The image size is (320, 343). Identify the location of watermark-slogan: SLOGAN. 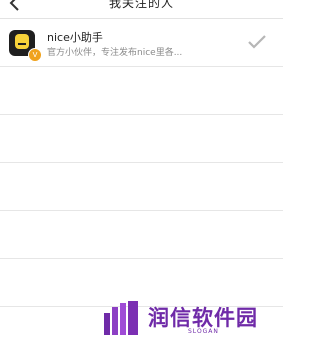
(203, 331).